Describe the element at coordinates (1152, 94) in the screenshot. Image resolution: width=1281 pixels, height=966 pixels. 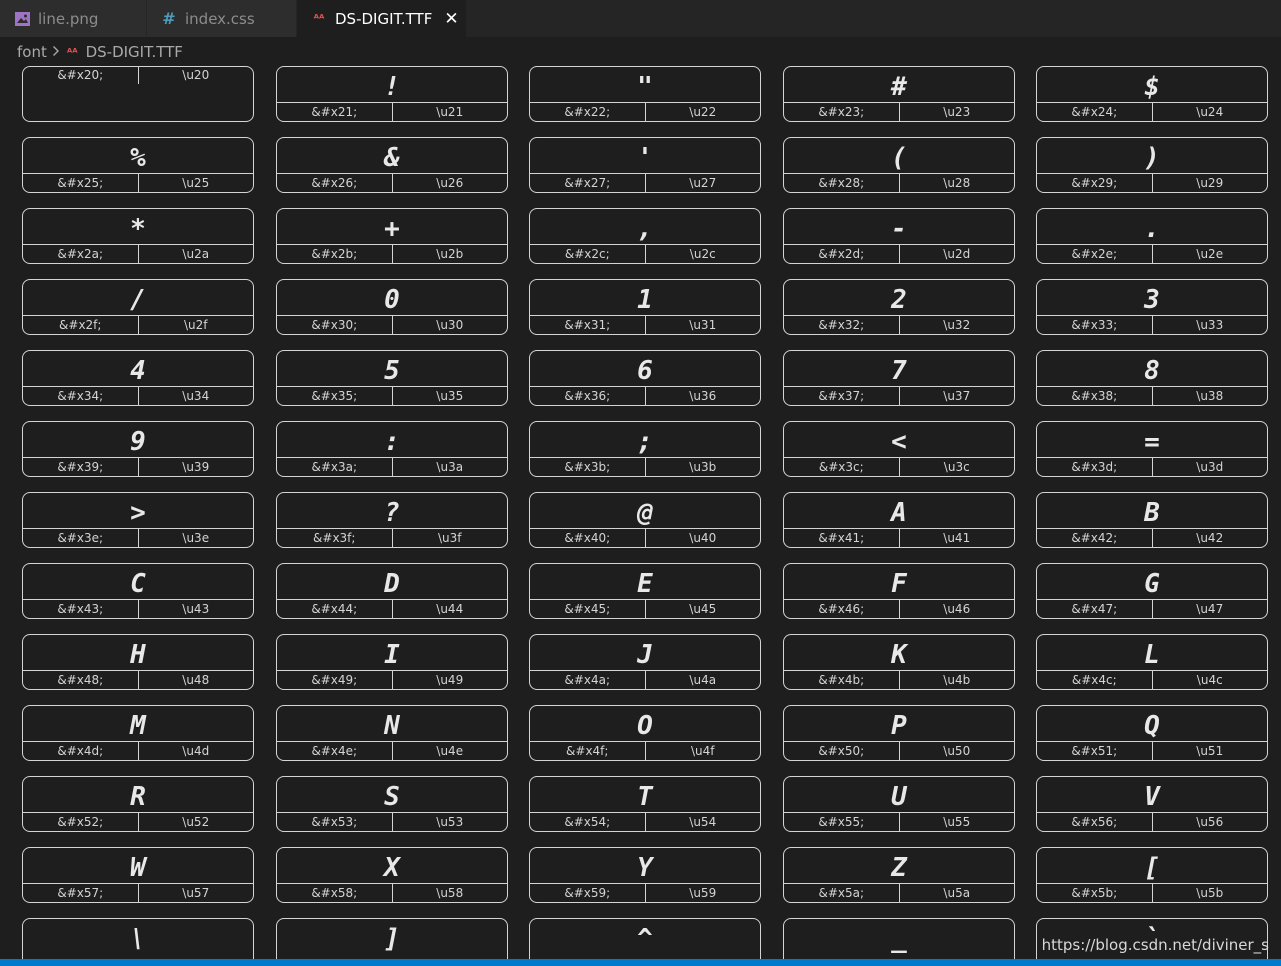
I see `glyph-card: $ &#x24; \u24` at that location.